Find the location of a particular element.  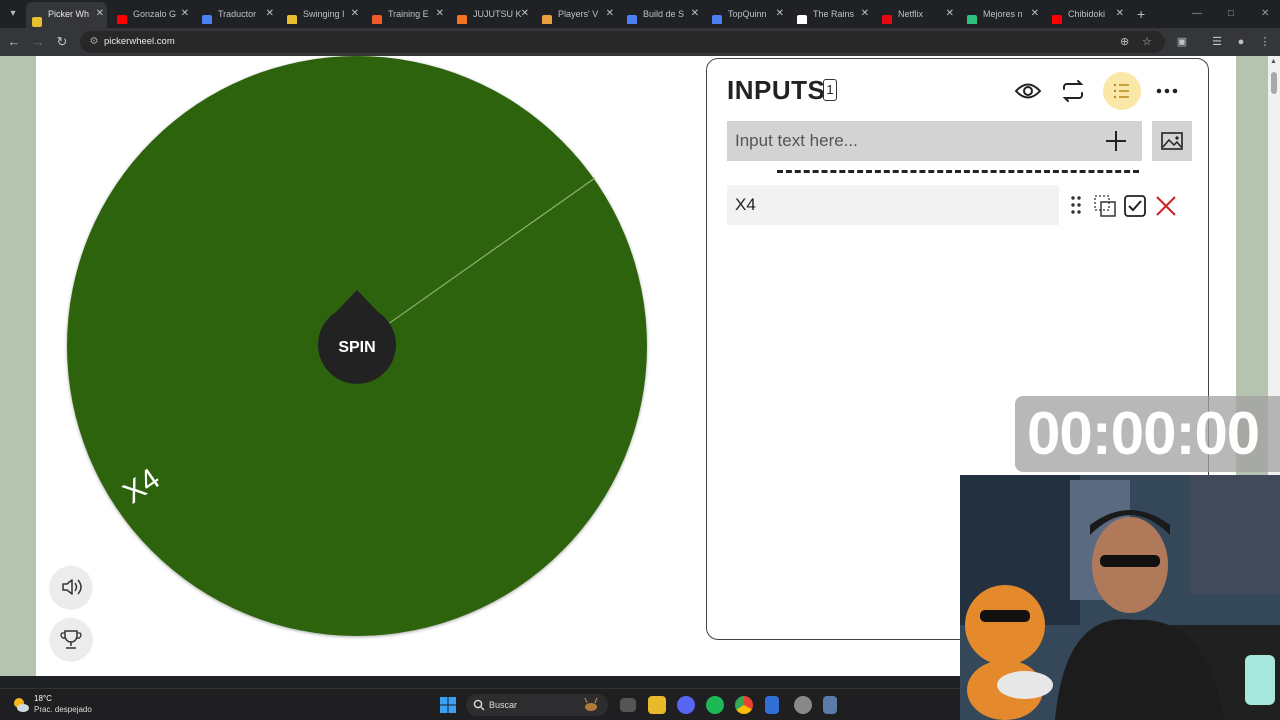

tab-title: Chibidoki is located at coordinates (1087, 14).